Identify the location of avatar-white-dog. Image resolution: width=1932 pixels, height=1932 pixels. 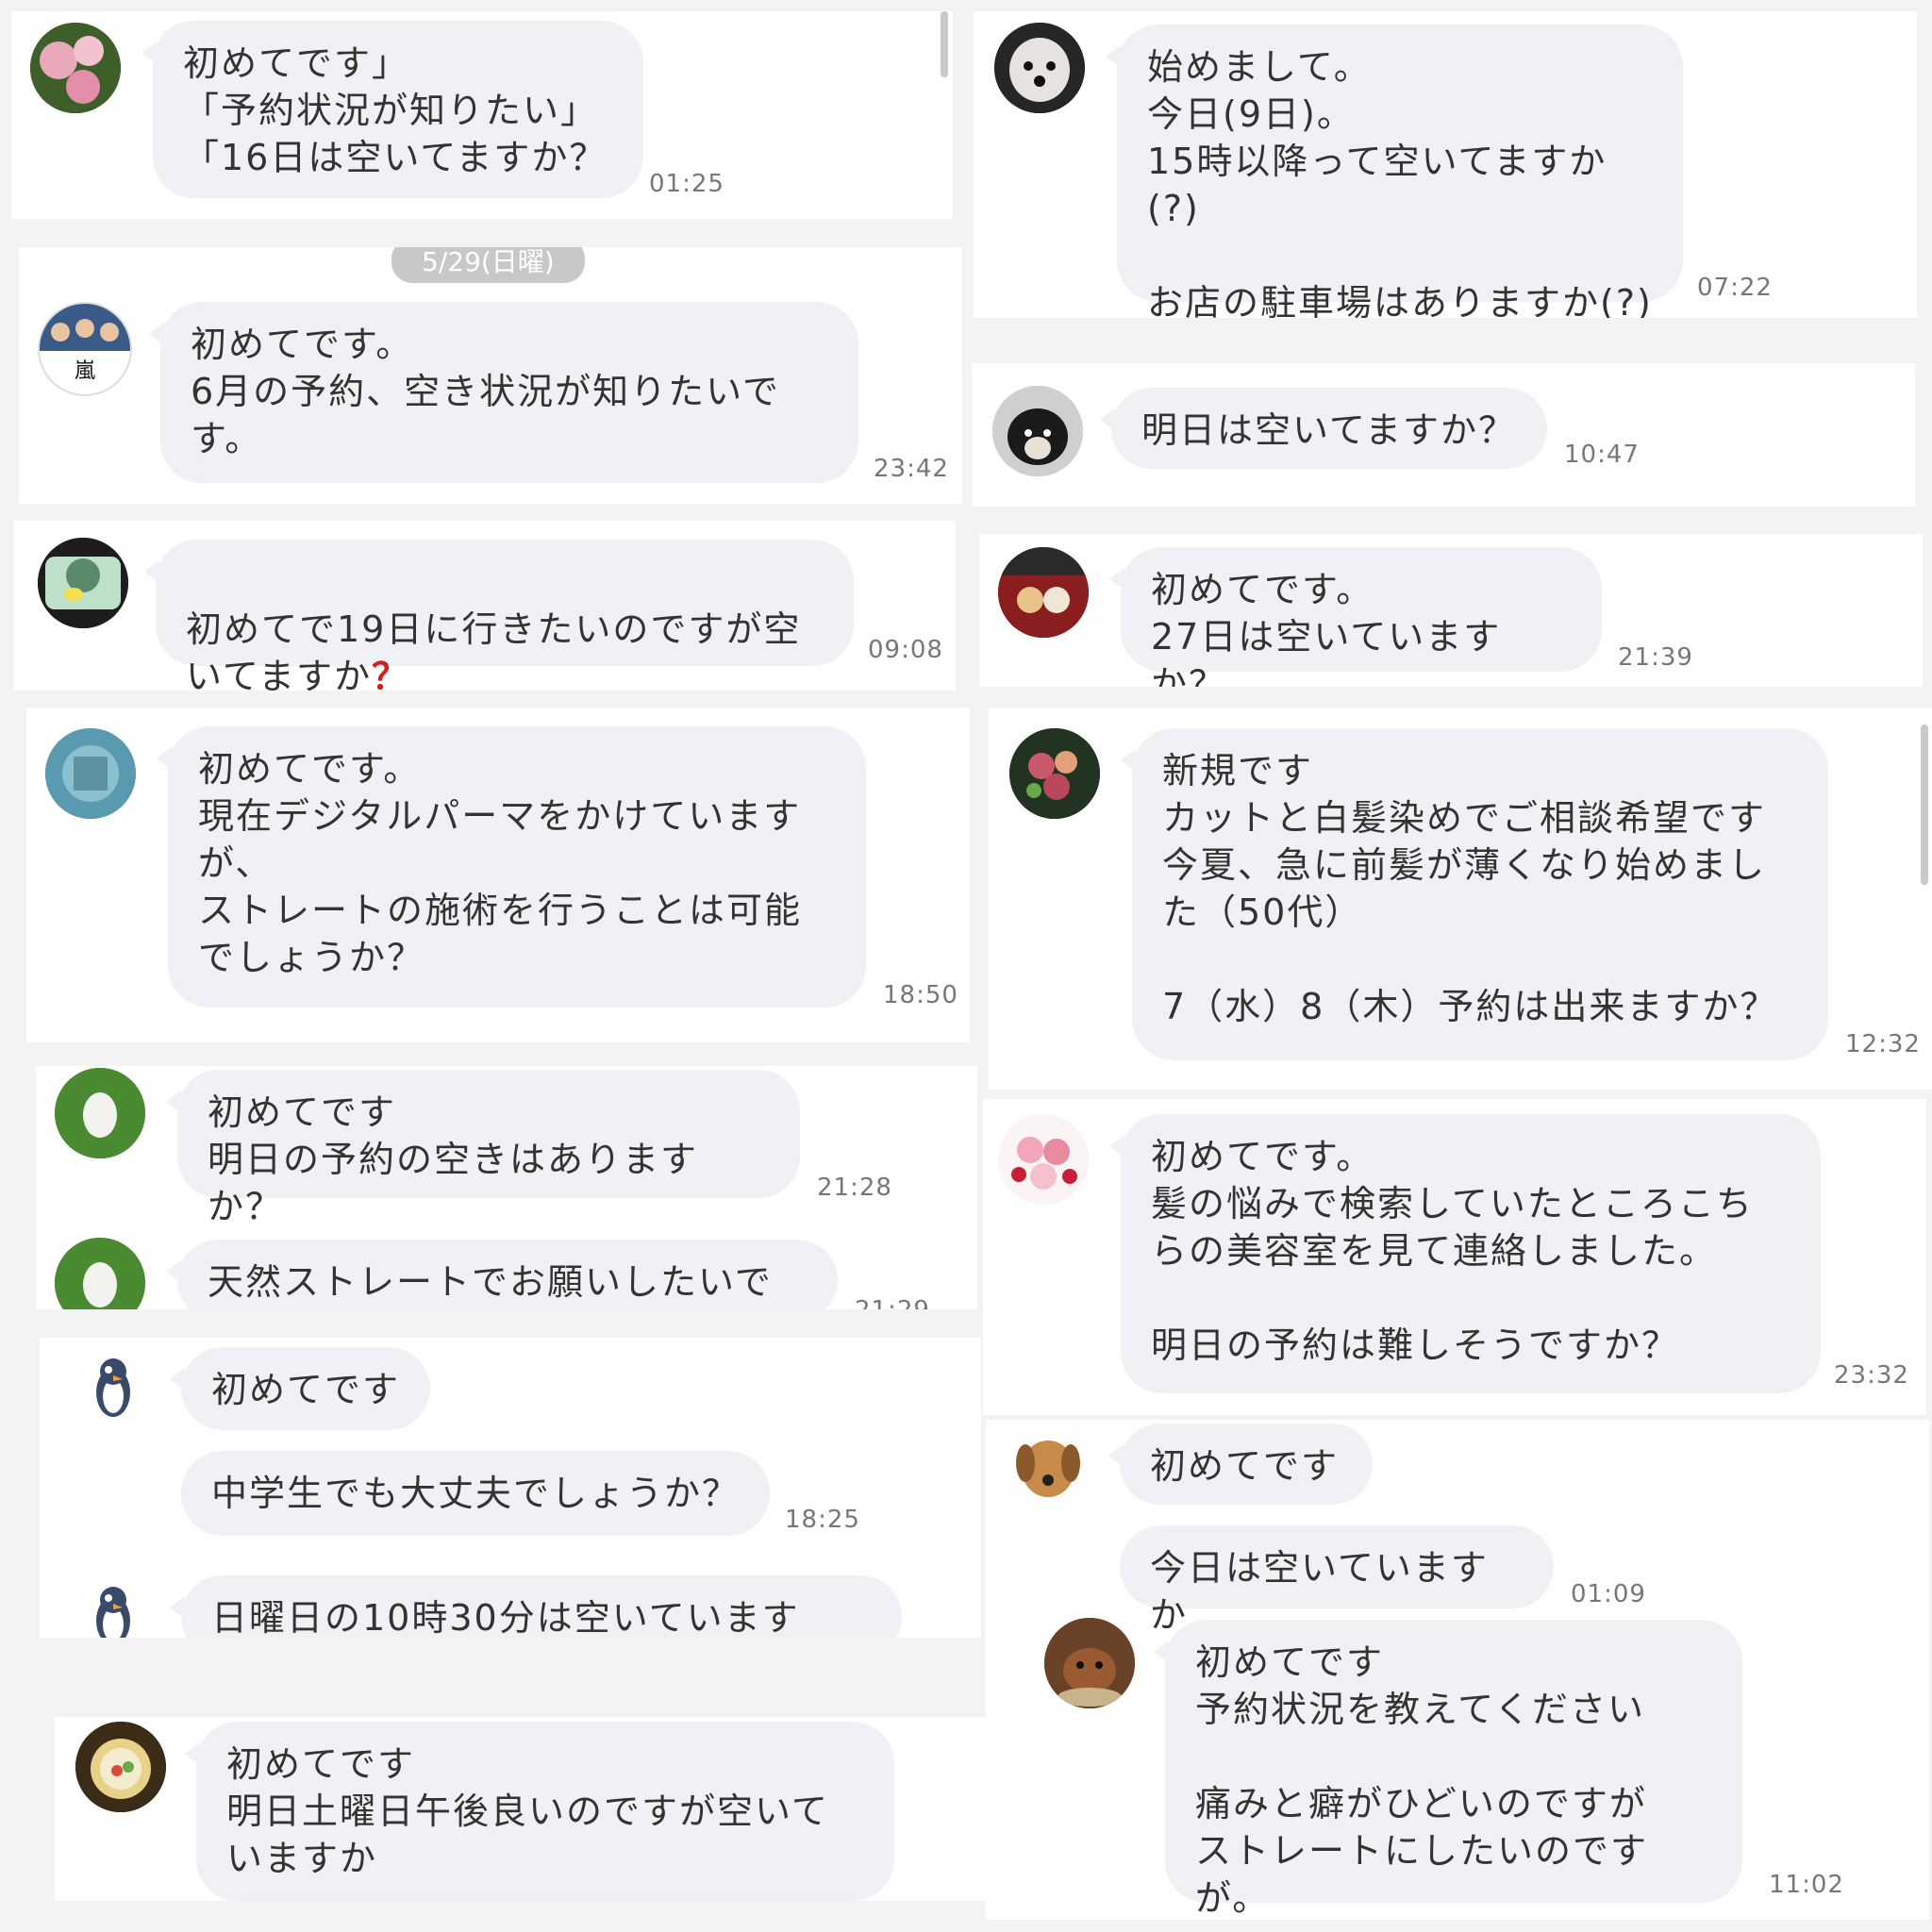
(1039, 68).